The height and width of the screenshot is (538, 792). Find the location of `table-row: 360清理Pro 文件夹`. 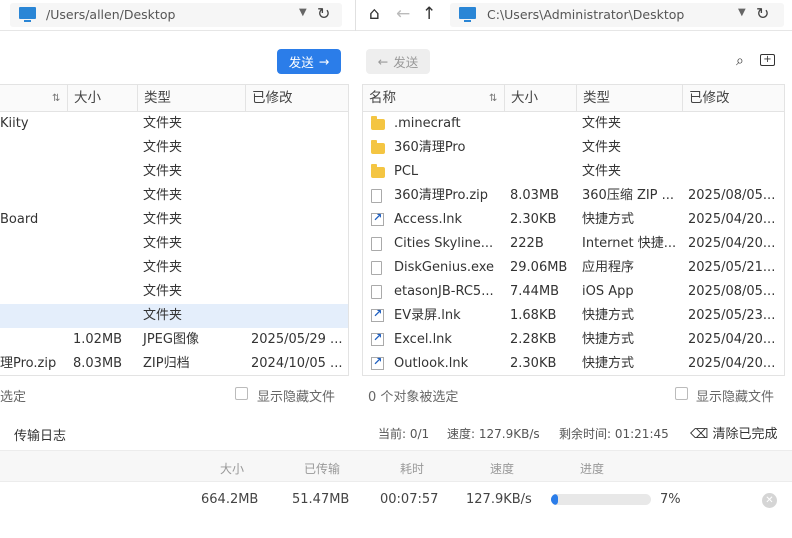

table-row: 360清理Pro 文件夹 is located at coordinates (573, 148).